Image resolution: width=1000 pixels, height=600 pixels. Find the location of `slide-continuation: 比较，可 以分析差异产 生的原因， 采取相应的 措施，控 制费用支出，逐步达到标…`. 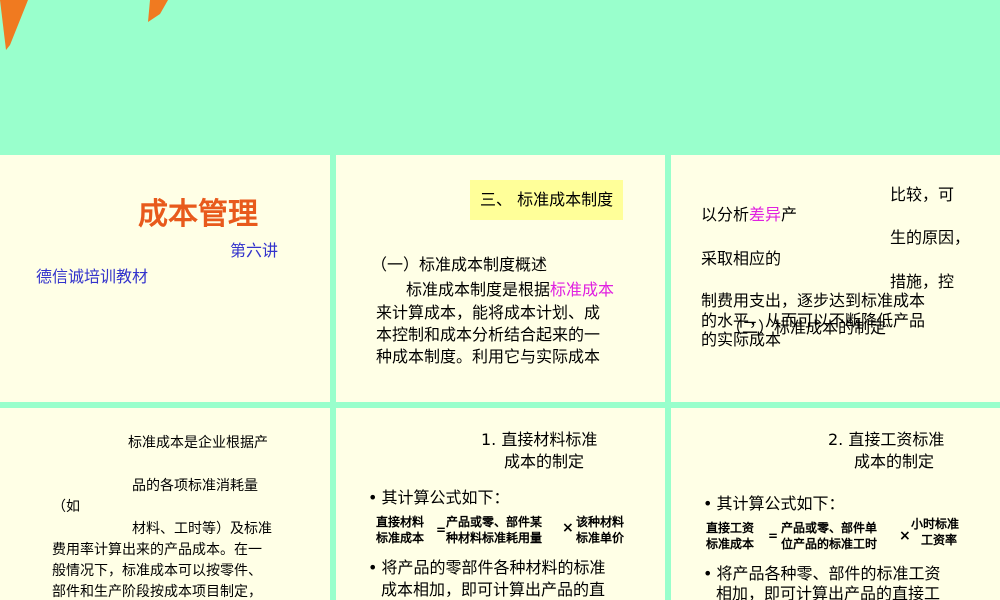

slide-continuation: 比较，可 以分析差异产 生的原因， 采取相应的 措施，控 制费用支出，逐步达到标… is located at coordinates (835, 278).